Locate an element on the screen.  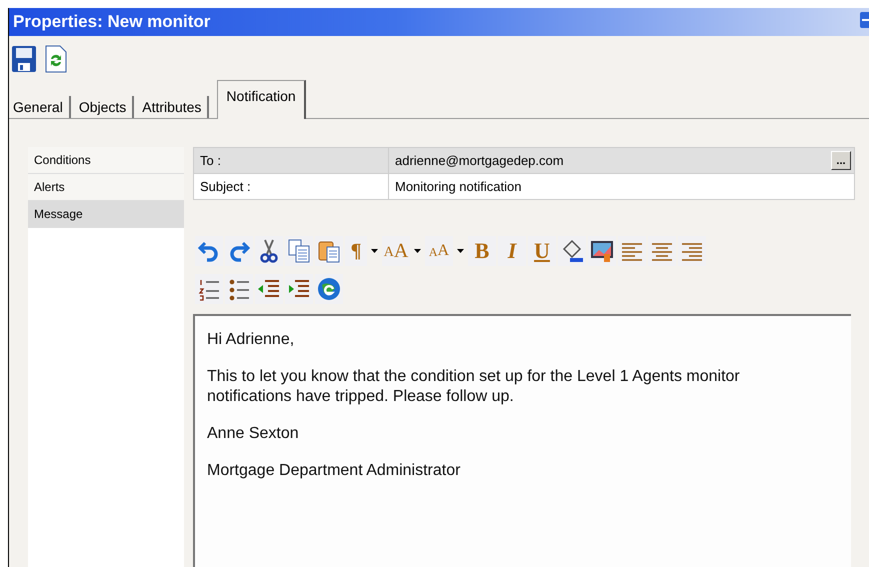
window-title: Properties: New monitor is located at coordinates (111, 22).